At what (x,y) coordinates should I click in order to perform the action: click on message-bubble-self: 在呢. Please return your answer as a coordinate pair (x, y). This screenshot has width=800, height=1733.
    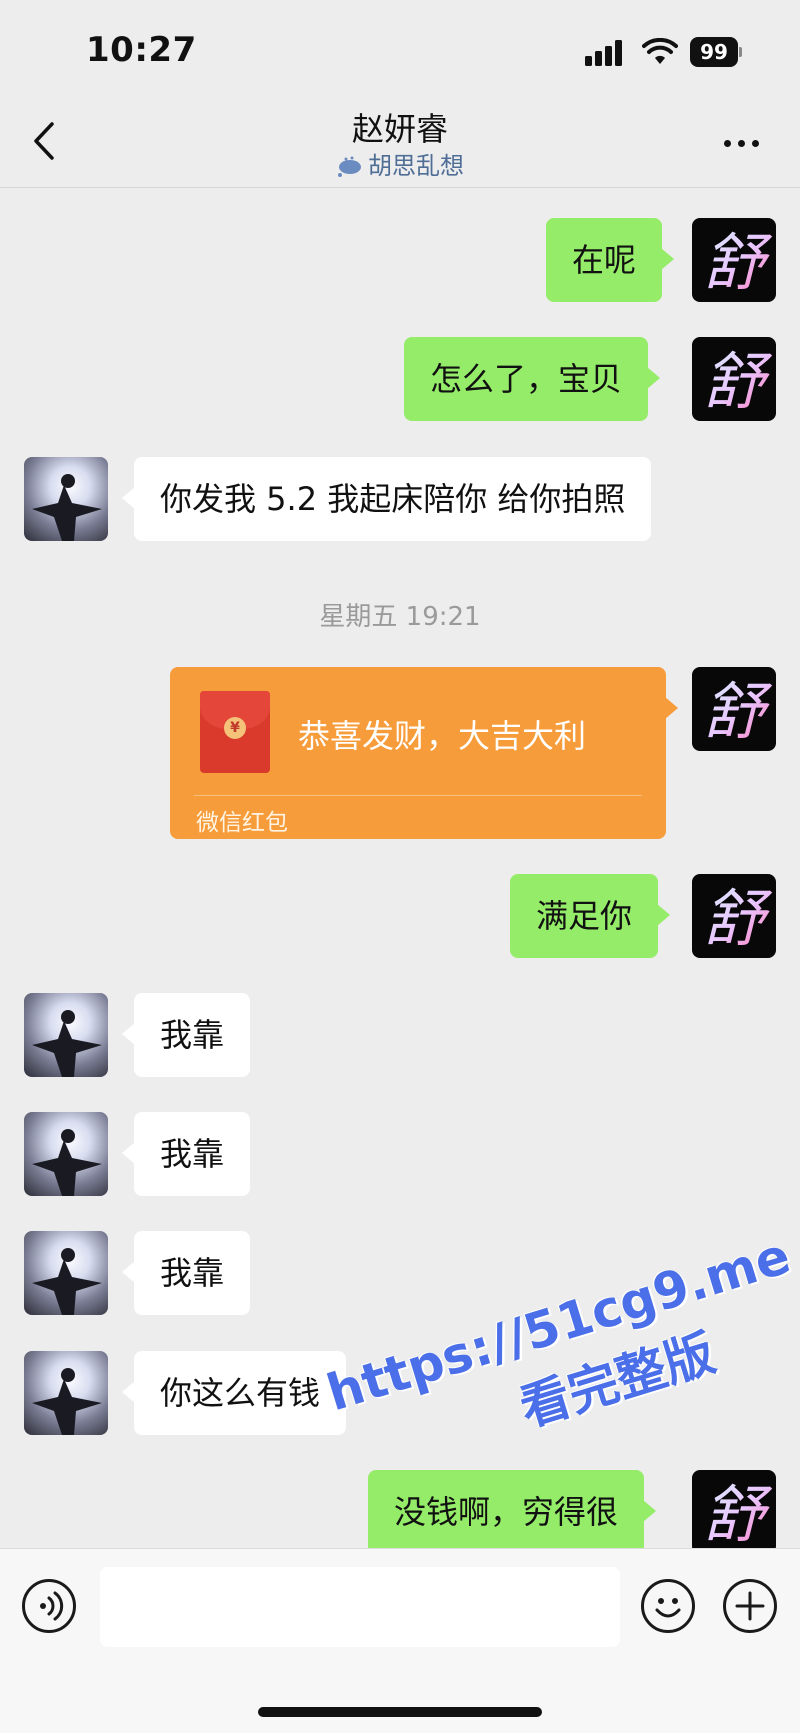
    Looking at the image, I should click on (610, 260).